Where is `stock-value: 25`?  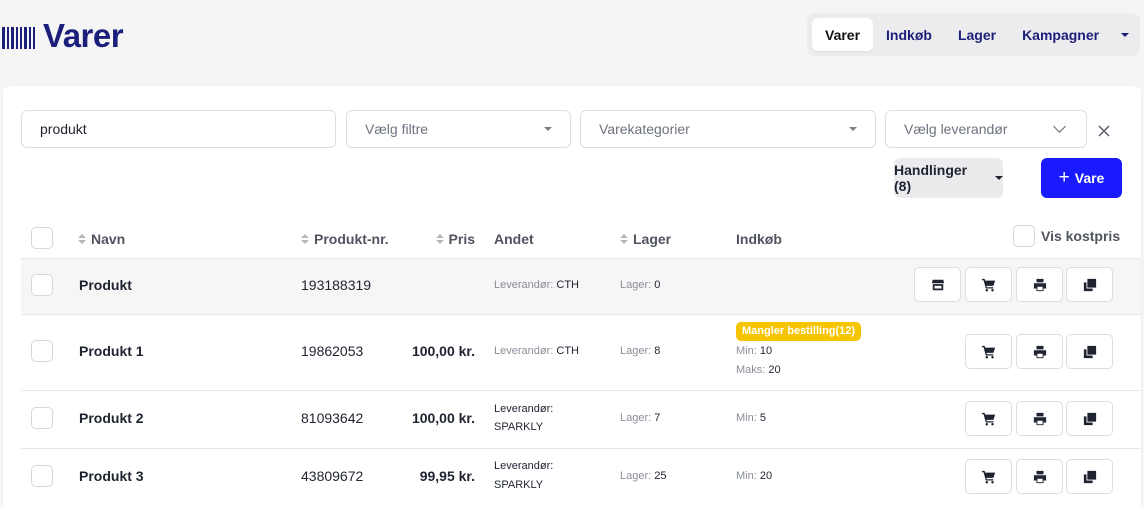 stock-value: 25 is located at coordinates (660, 476).